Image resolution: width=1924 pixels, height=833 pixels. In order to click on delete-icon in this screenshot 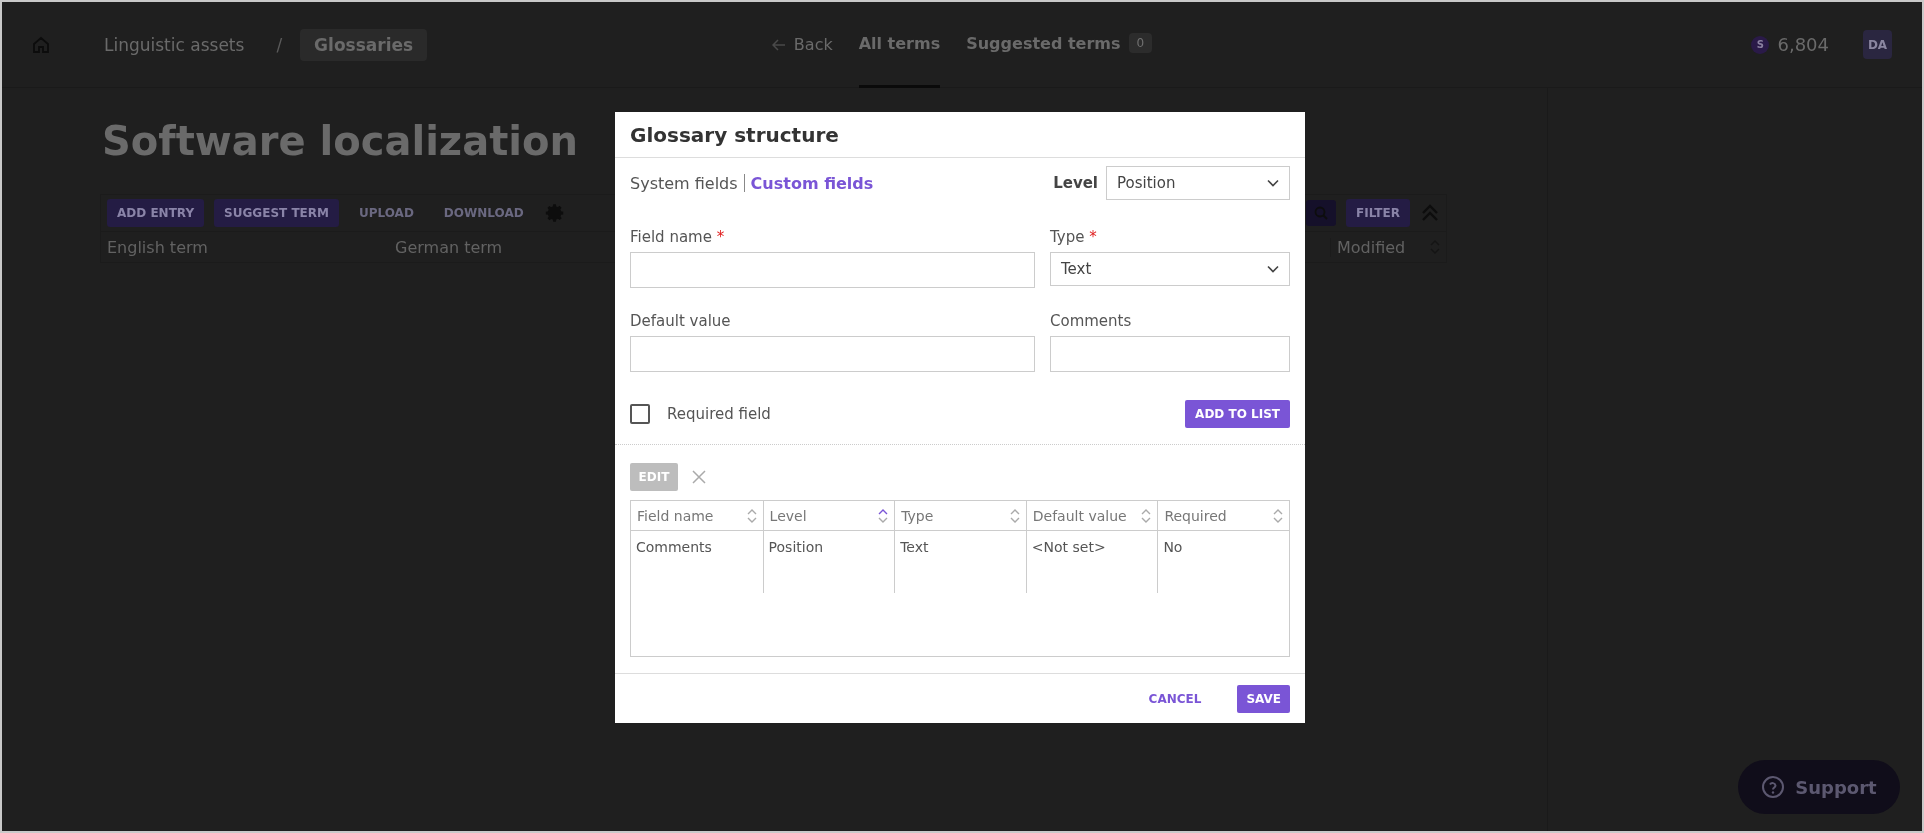, I will do `click(699, 477)`.